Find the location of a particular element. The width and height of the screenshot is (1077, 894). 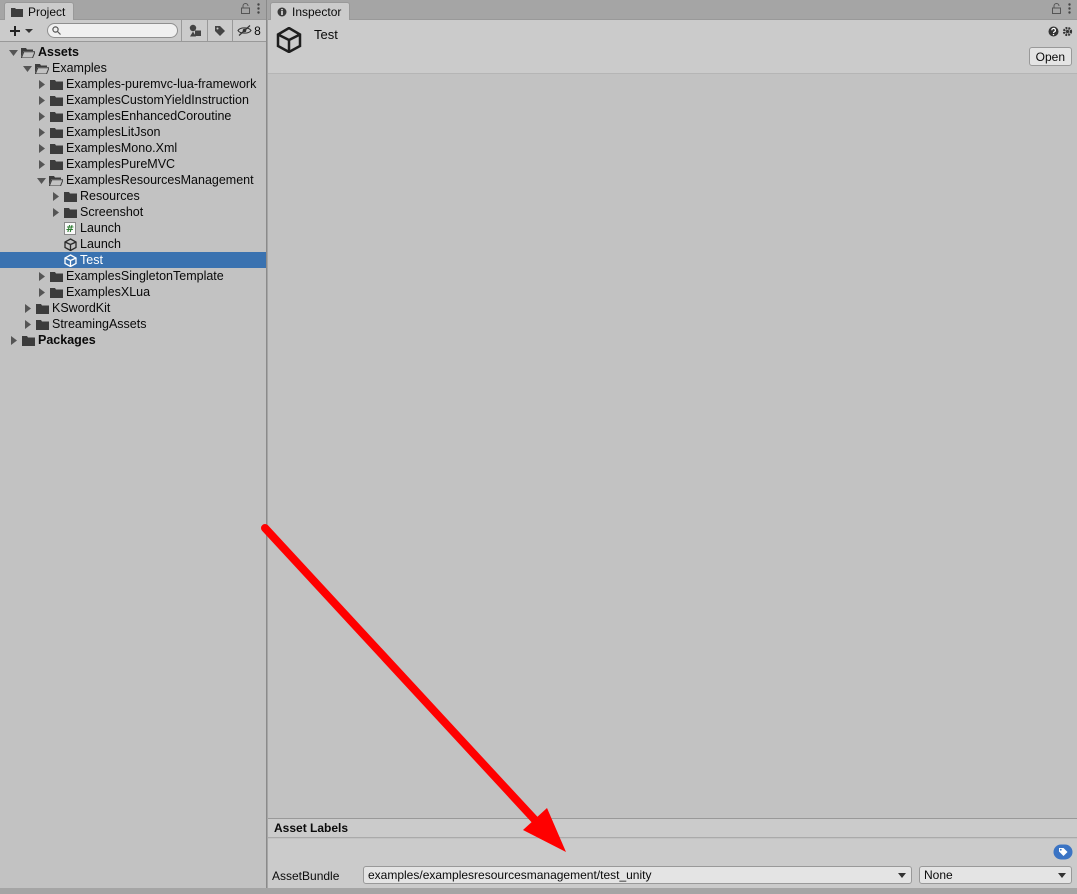

eye-slash-icon is located at coordinates (244, 30).